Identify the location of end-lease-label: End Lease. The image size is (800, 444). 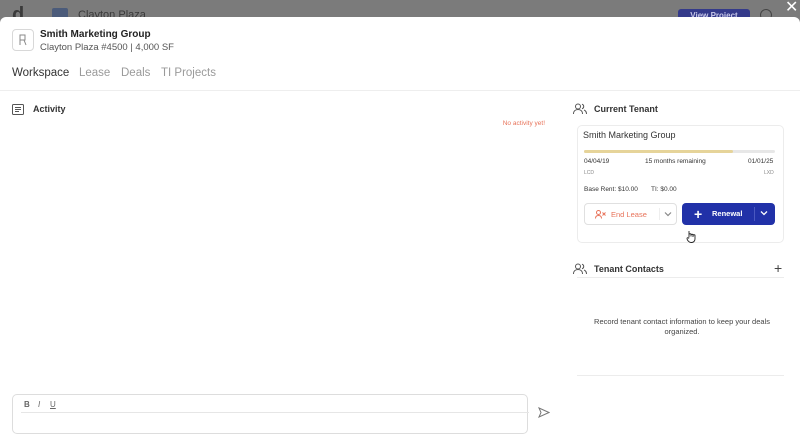
(629, 214).